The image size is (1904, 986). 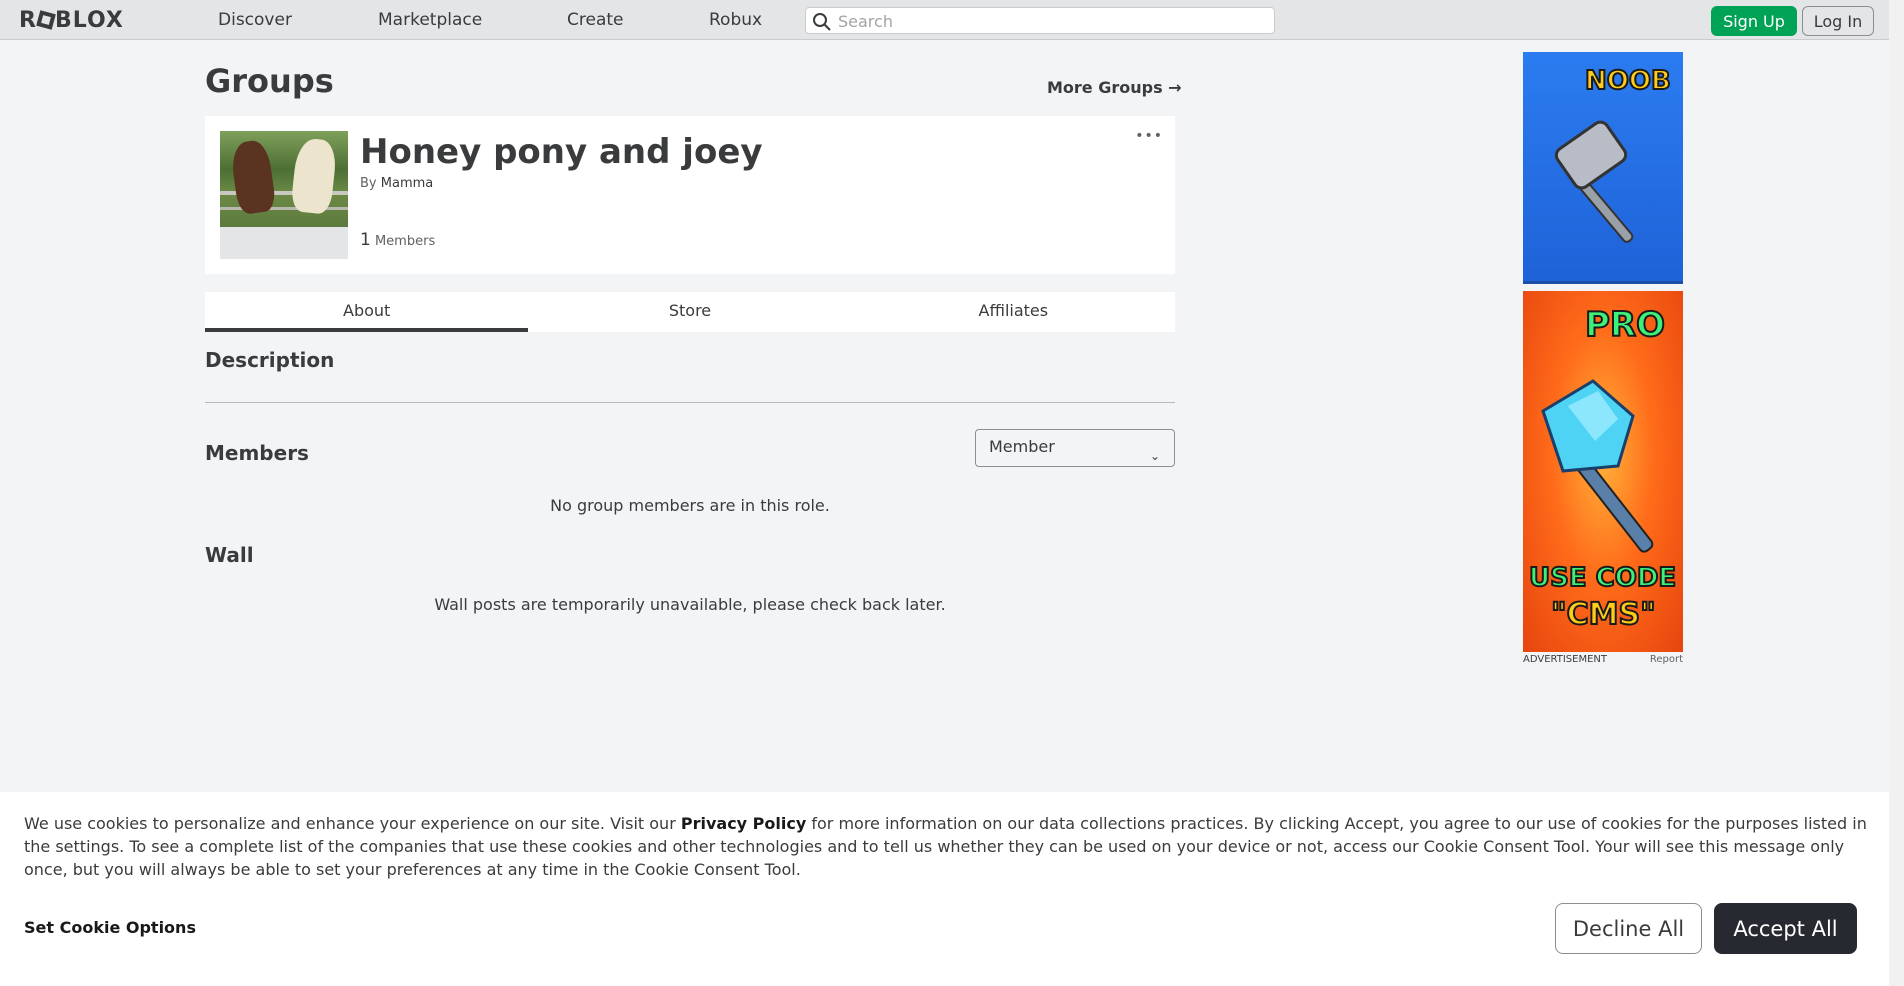 What do you see at coordinates (595, 20) in the screenshot?
I see `nav-create: Create` at bounding box center [595, 20].